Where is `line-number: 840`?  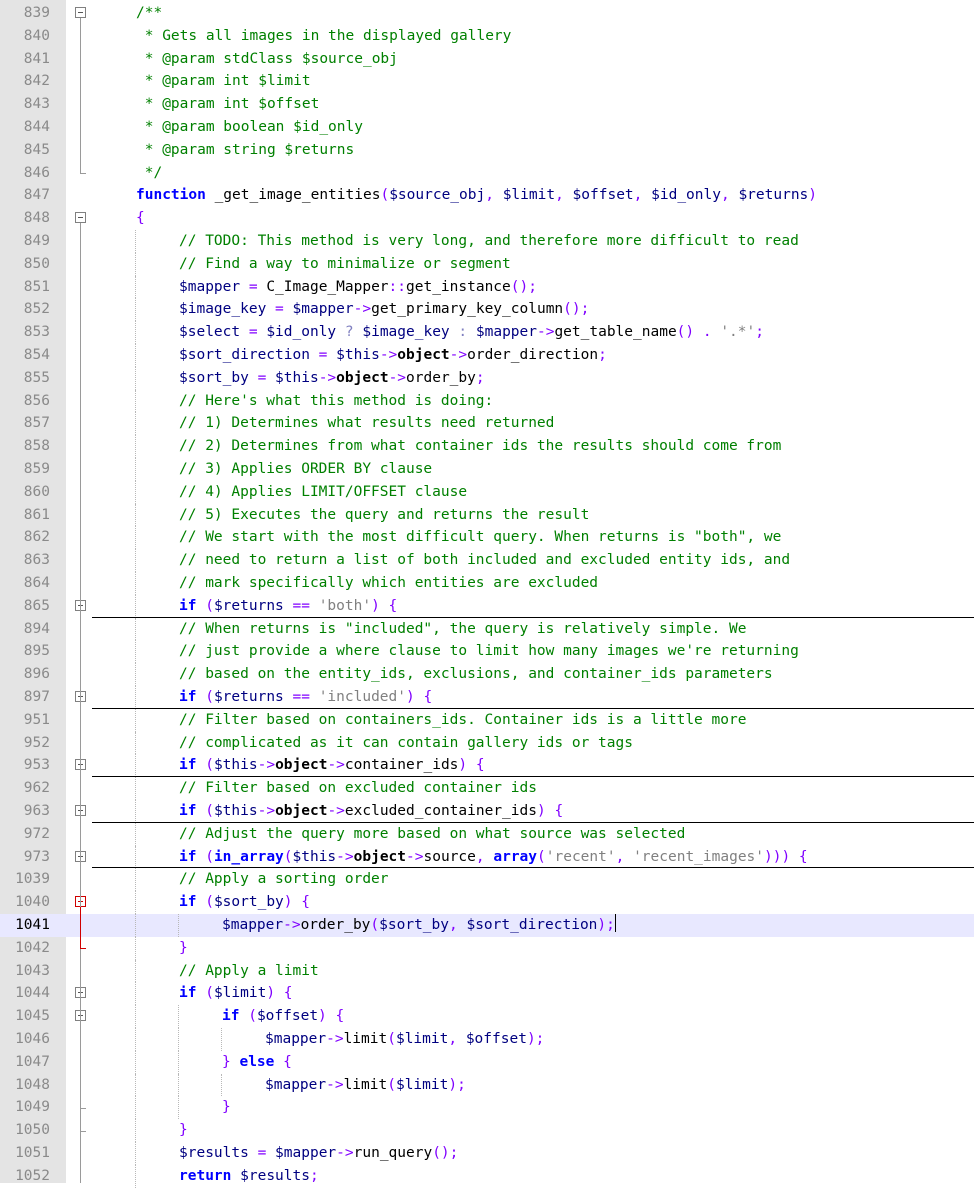 line-number: 840 is located at coordinates (36, 35).